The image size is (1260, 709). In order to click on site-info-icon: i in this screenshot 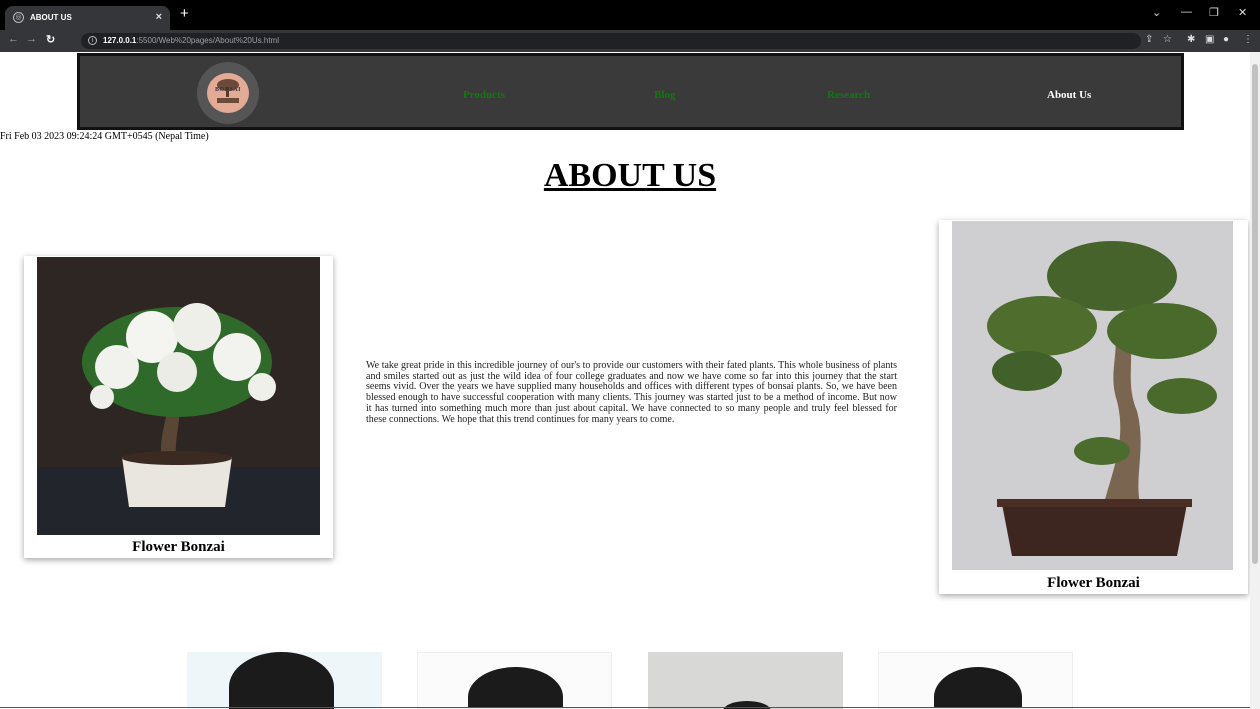, I will do `click(92, 40)`.